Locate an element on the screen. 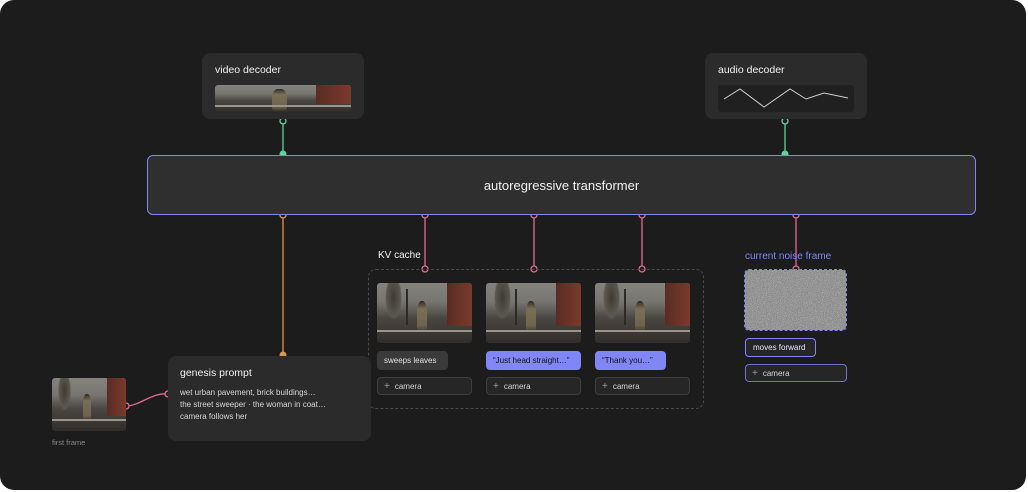 The image size is (1028, 492). noise-caption: moves forward is located at coordinates (780, 347).